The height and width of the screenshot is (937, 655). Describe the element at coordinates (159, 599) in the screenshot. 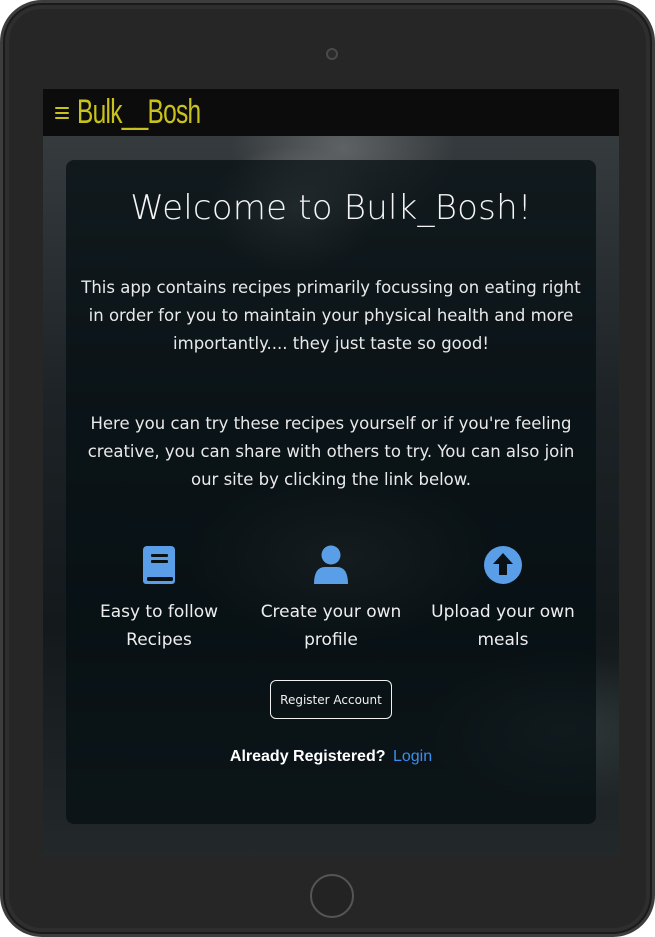

I see `feature-recipes: Easy to follow Recipes` at that location.